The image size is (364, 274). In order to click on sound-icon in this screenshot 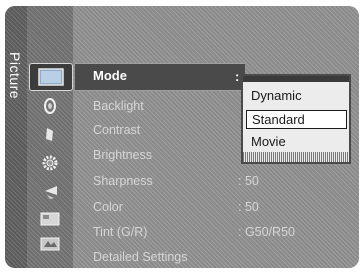, I will do `click(50, 106)`.